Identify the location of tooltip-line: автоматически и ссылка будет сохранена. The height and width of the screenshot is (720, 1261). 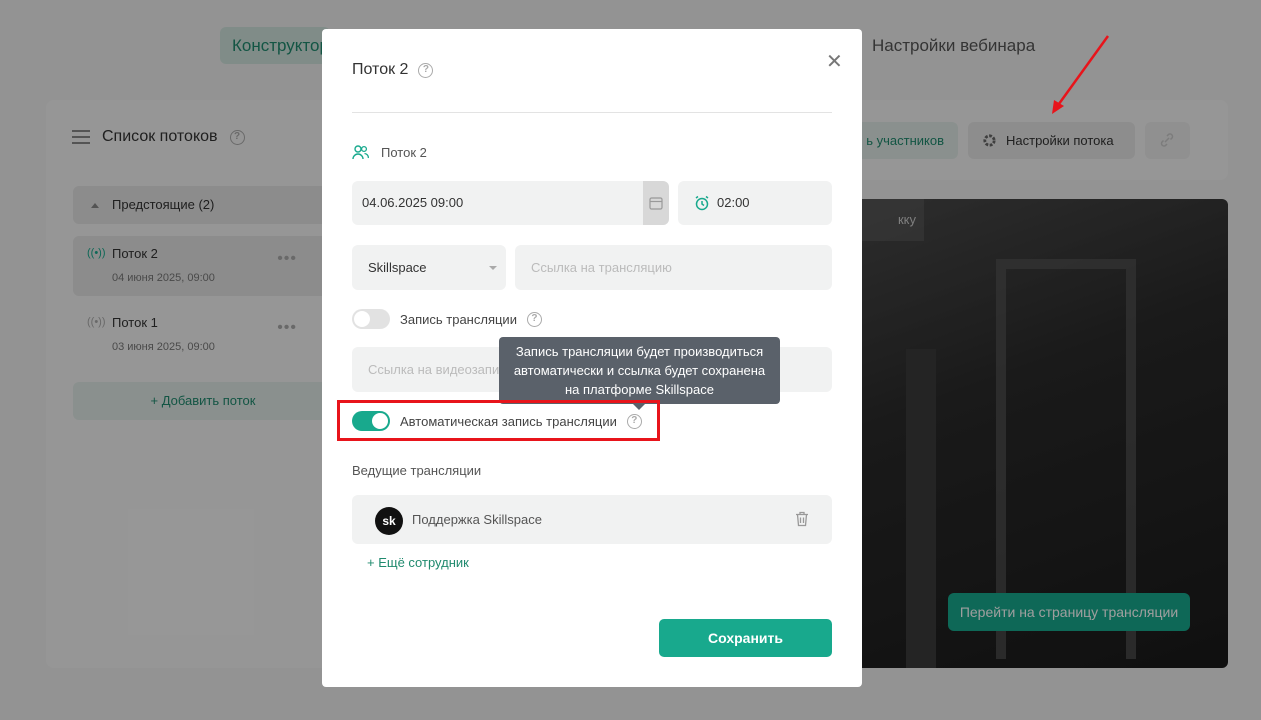
(639, 370).